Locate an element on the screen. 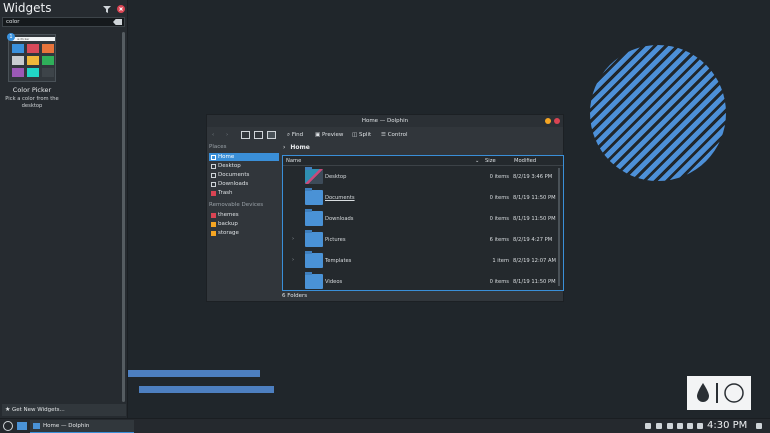  file-name: Documents is located at coordinates (340, 198).